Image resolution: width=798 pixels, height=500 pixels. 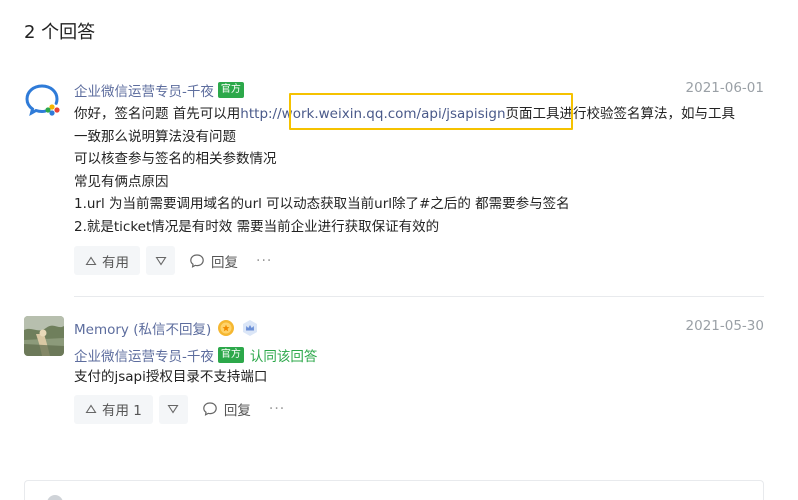 What do you see at coordinates (144, 90) in the screenshot?
I see `author-name: 企业微信运营专员-千夜` at bounding box center [144, 90].